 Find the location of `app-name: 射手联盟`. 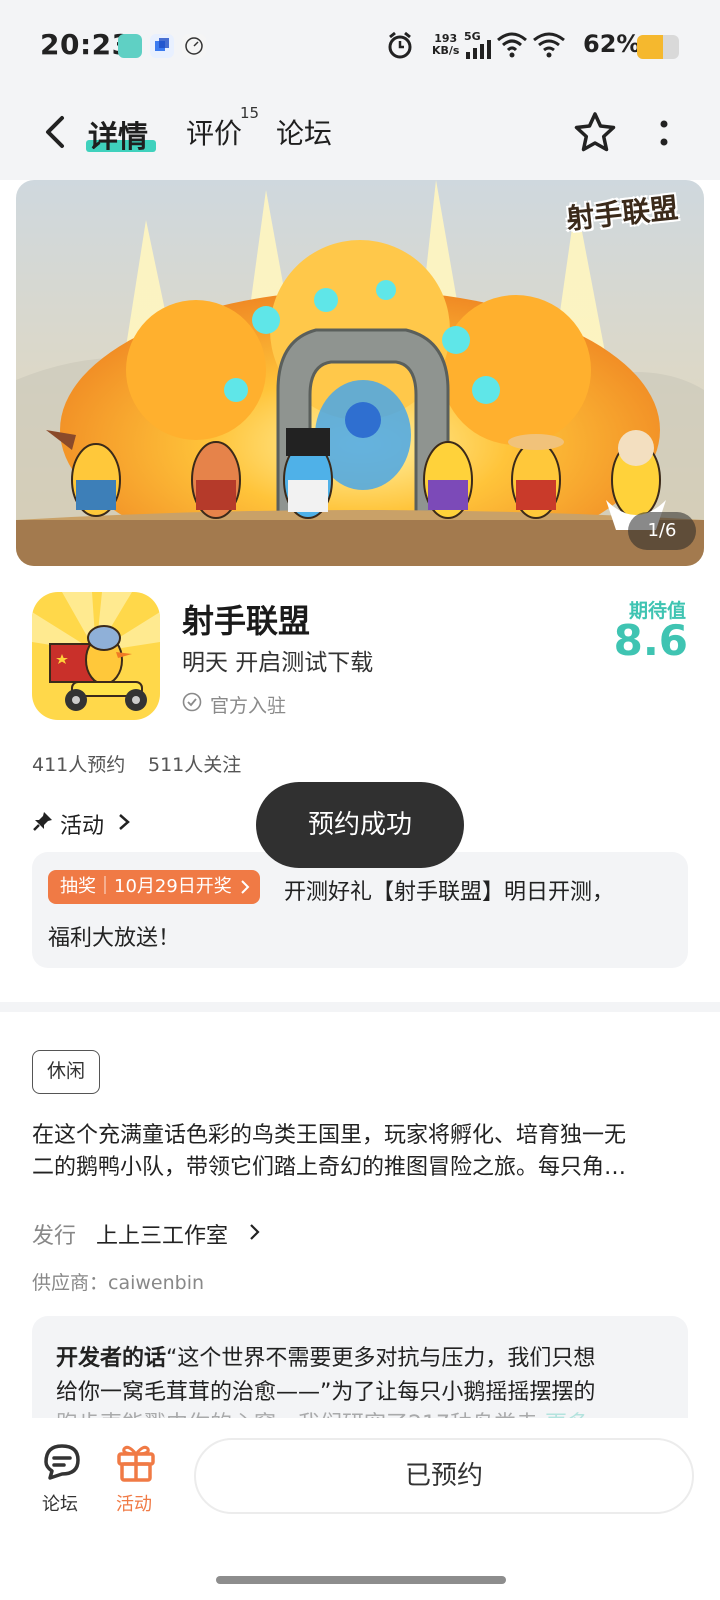

app-name: 射手联盟 is located at coordinates (246, 621).